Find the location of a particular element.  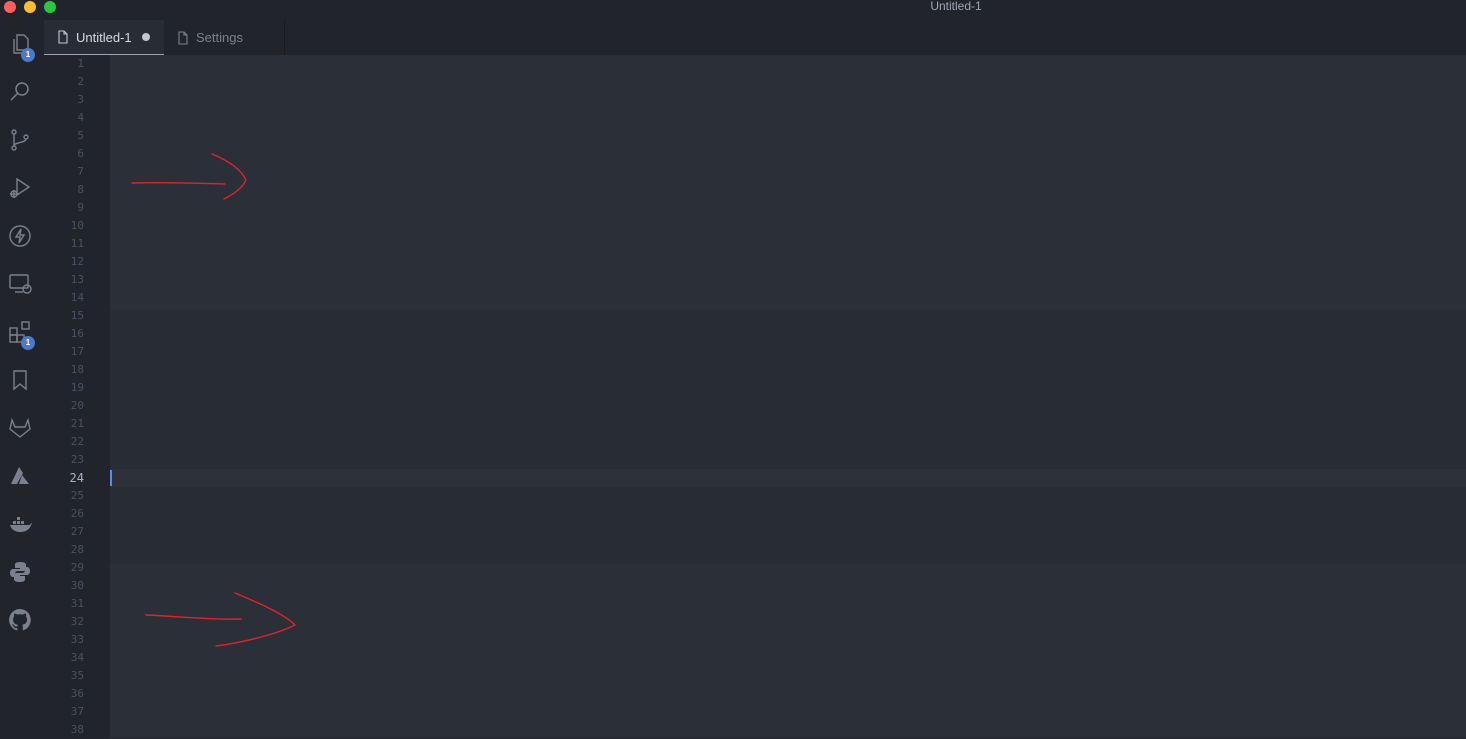

azure-icon is located at coordinates (20, 475).